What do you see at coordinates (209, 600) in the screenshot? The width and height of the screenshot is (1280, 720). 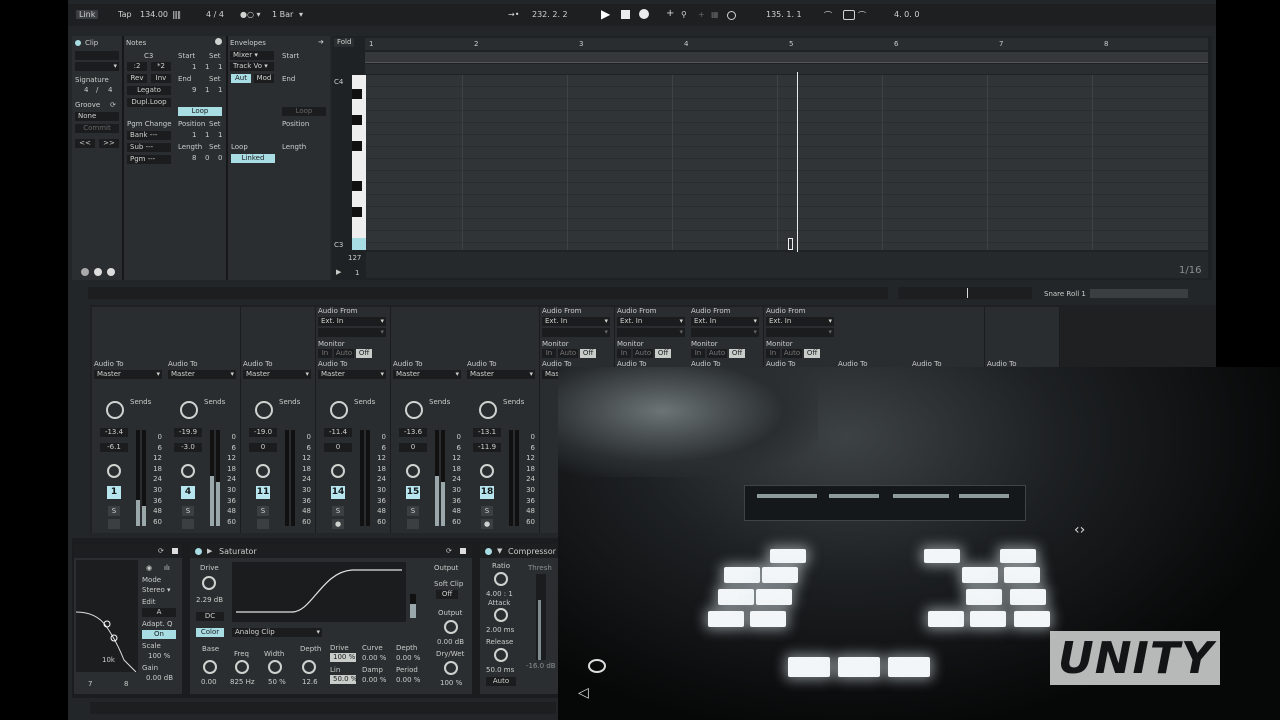 I see `sat-drive-value: 2.29 dB` at bounding box center [209, 600].